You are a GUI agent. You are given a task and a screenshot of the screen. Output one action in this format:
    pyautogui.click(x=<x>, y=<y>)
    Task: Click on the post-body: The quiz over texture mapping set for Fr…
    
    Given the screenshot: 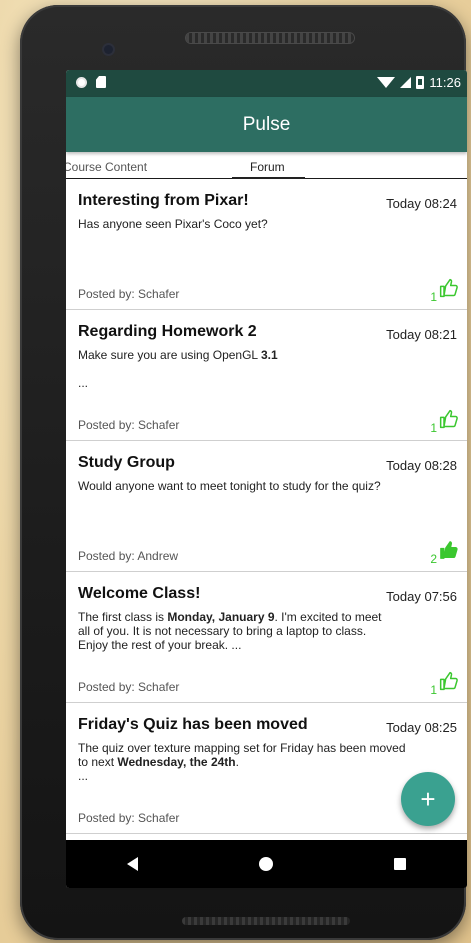 What is the action you would take?
    pyautogui.click(x=242, y=762)
    